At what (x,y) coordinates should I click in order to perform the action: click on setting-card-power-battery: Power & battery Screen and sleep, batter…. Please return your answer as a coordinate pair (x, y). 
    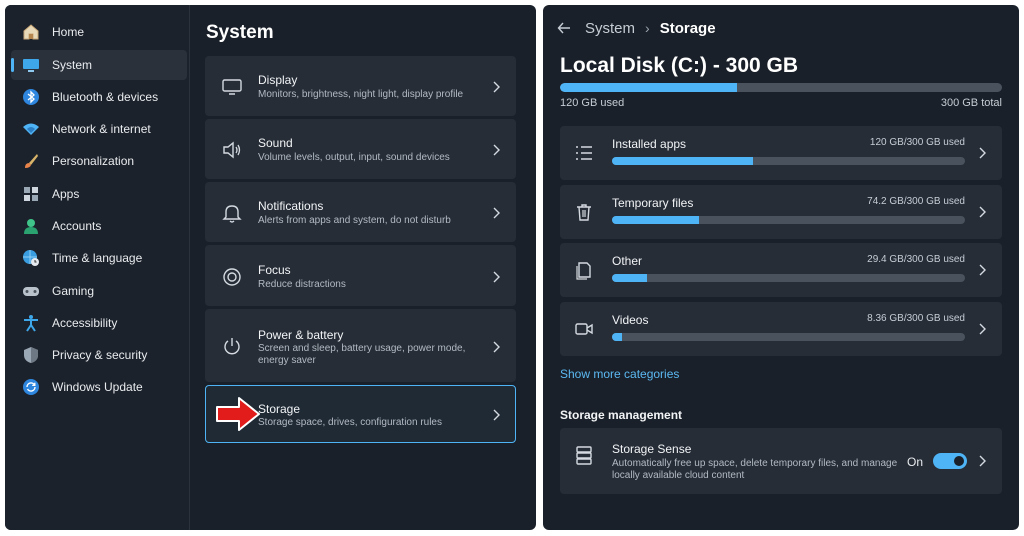
    Looking at the image, I should click on (360, 345).